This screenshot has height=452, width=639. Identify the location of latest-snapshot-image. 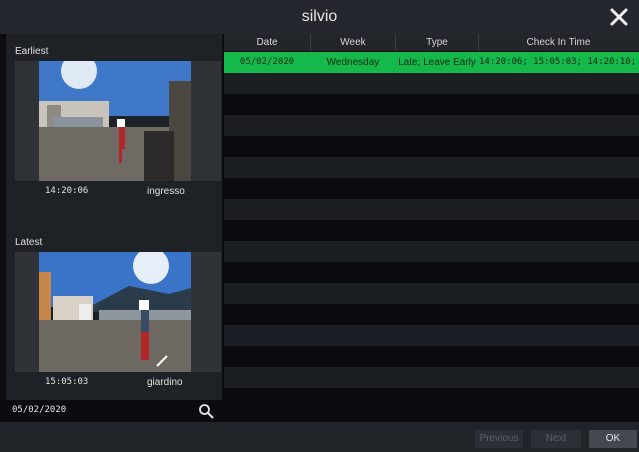
(115, 312).